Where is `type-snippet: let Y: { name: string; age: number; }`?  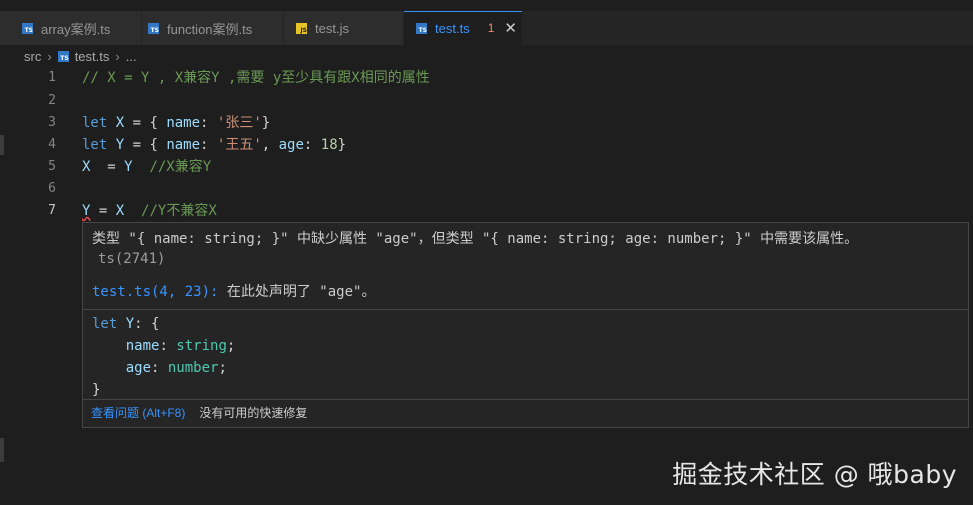 type-snippet: let Y: { name: string; age: number; } is located at coordinates (164, 357).